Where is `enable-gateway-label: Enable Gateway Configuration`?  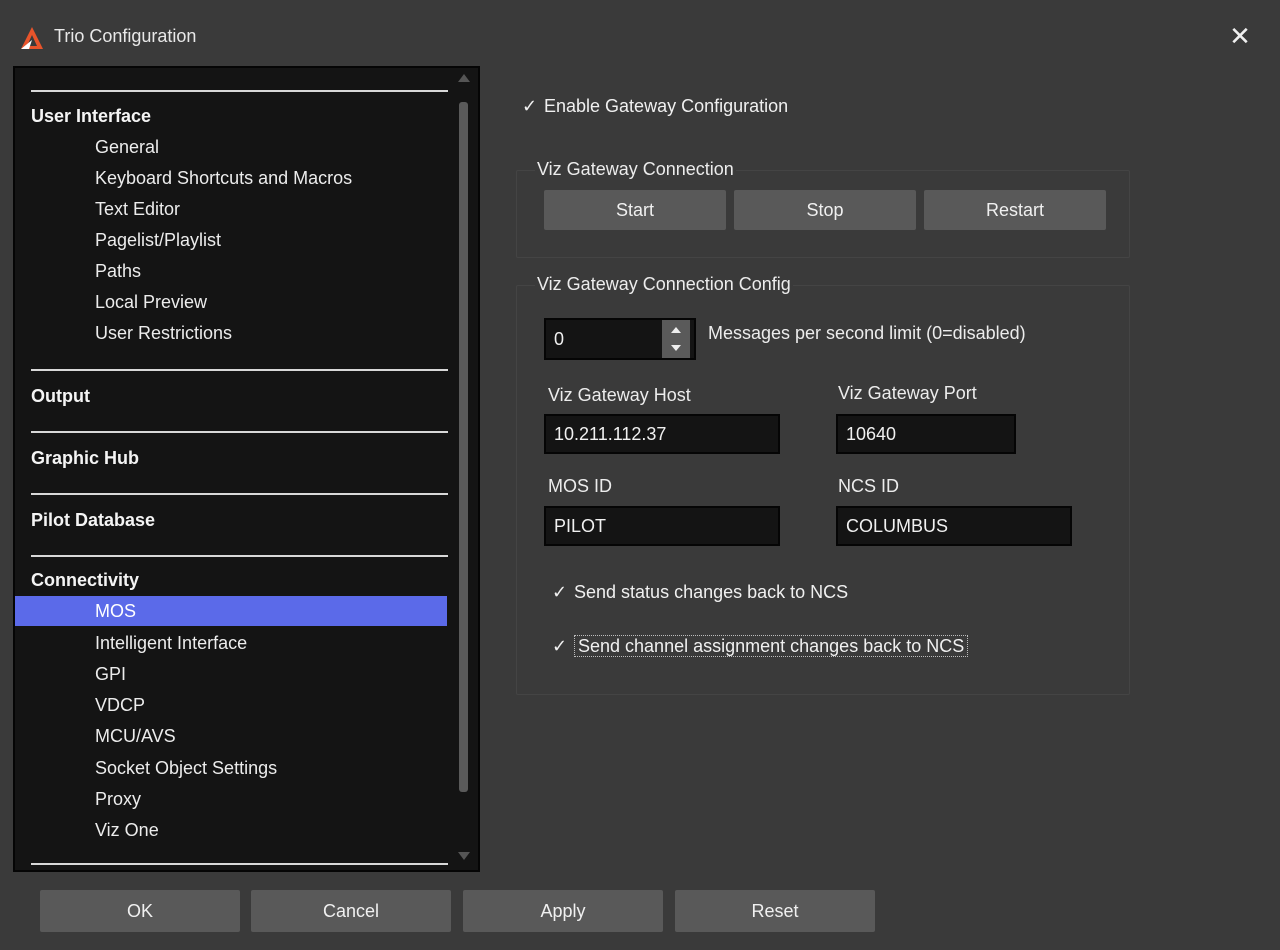
enable-gateway-label: Enable Gateway Configuration is located at coordinates (666, 106).